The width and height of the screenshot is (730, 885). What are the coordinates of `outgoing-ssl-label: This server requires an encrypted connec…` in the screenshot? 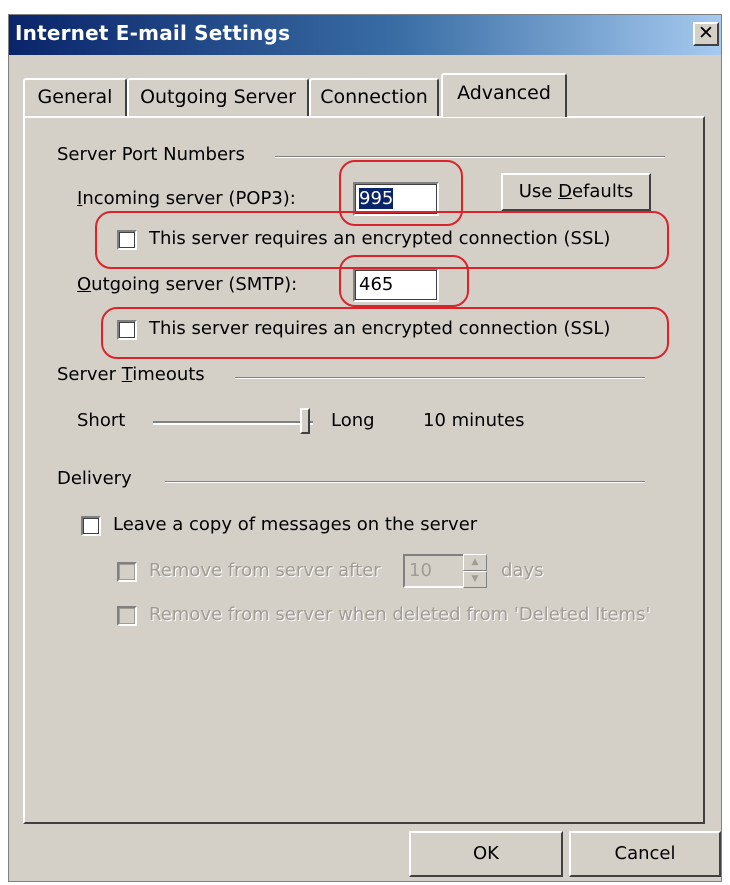 It's located at (380, 328).